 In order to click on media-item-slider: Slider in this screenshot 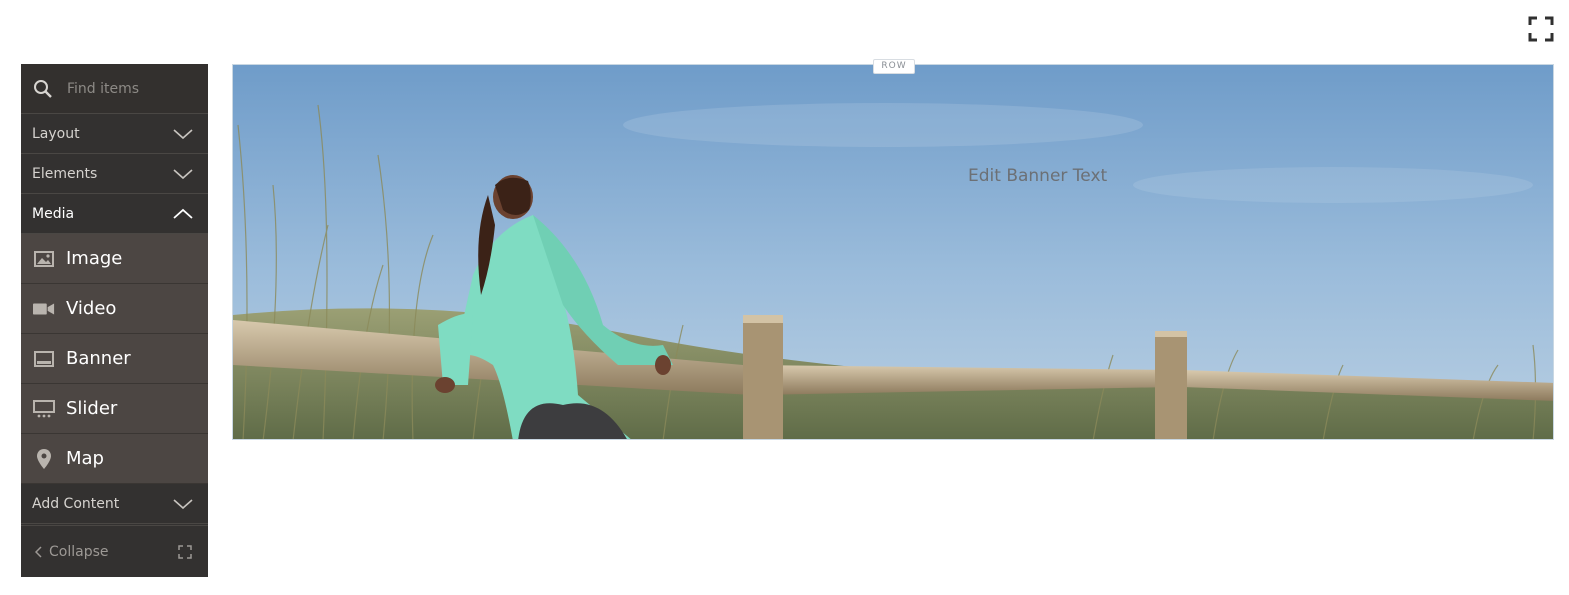, I will do `click(114, 409)`.